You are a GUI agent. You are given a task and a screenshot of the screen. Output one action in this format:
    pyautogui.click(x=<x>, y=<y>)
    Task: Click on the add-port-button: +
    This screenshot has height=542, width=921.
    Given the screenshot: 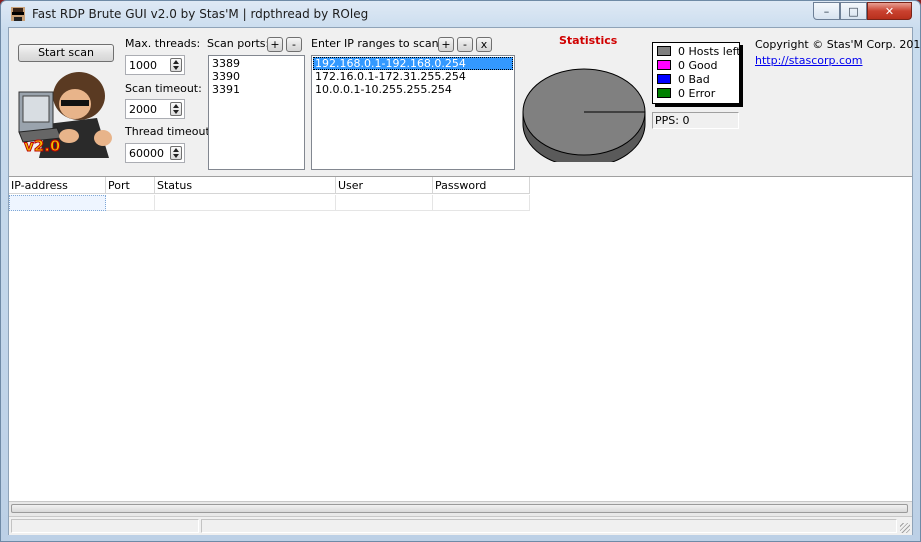 What is the action you would take?
    pyautogui.click(x=275, y=44)
    